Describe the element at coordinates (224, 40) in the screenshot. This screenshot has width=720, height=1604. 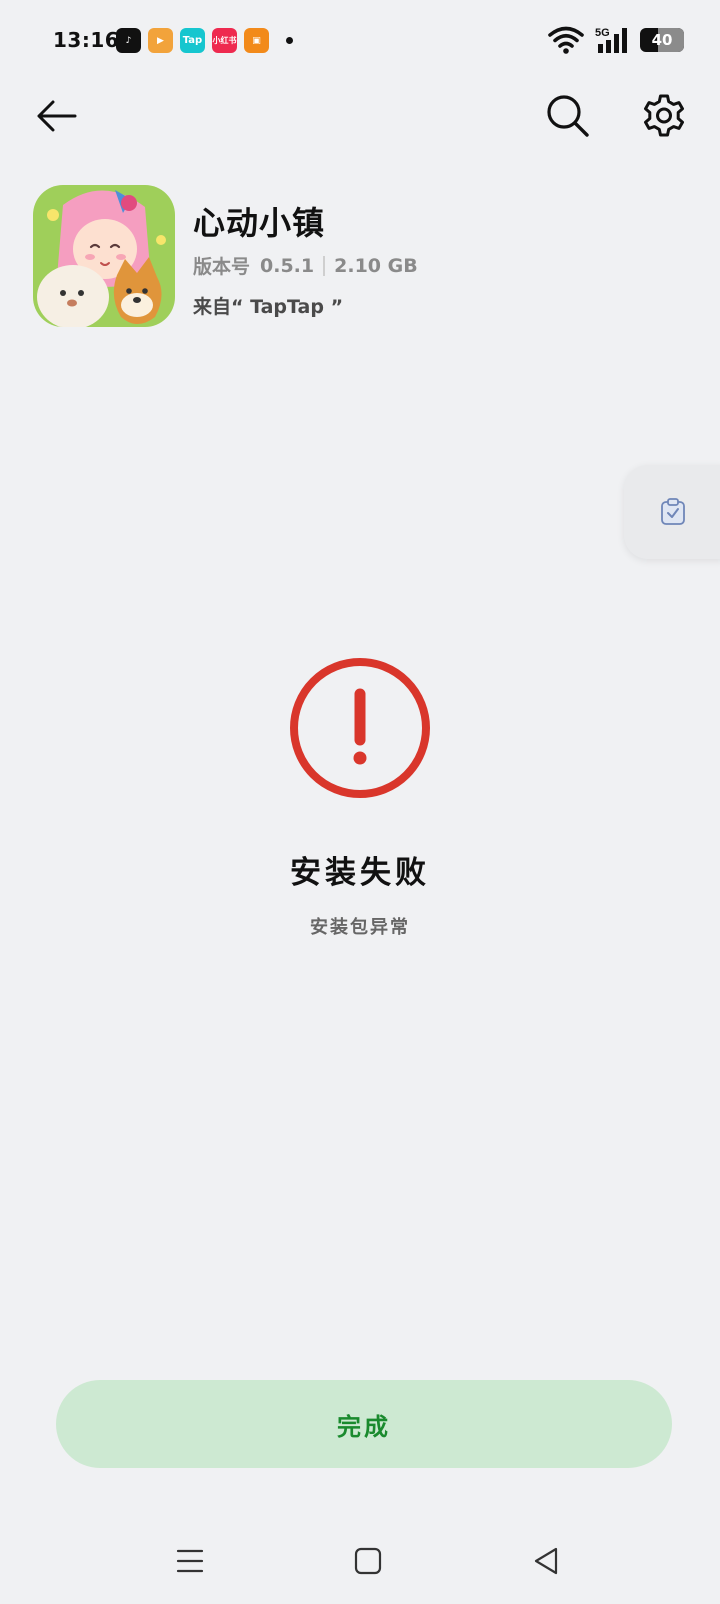
I see `xiaohongshu-icon: 小红书` at that location.